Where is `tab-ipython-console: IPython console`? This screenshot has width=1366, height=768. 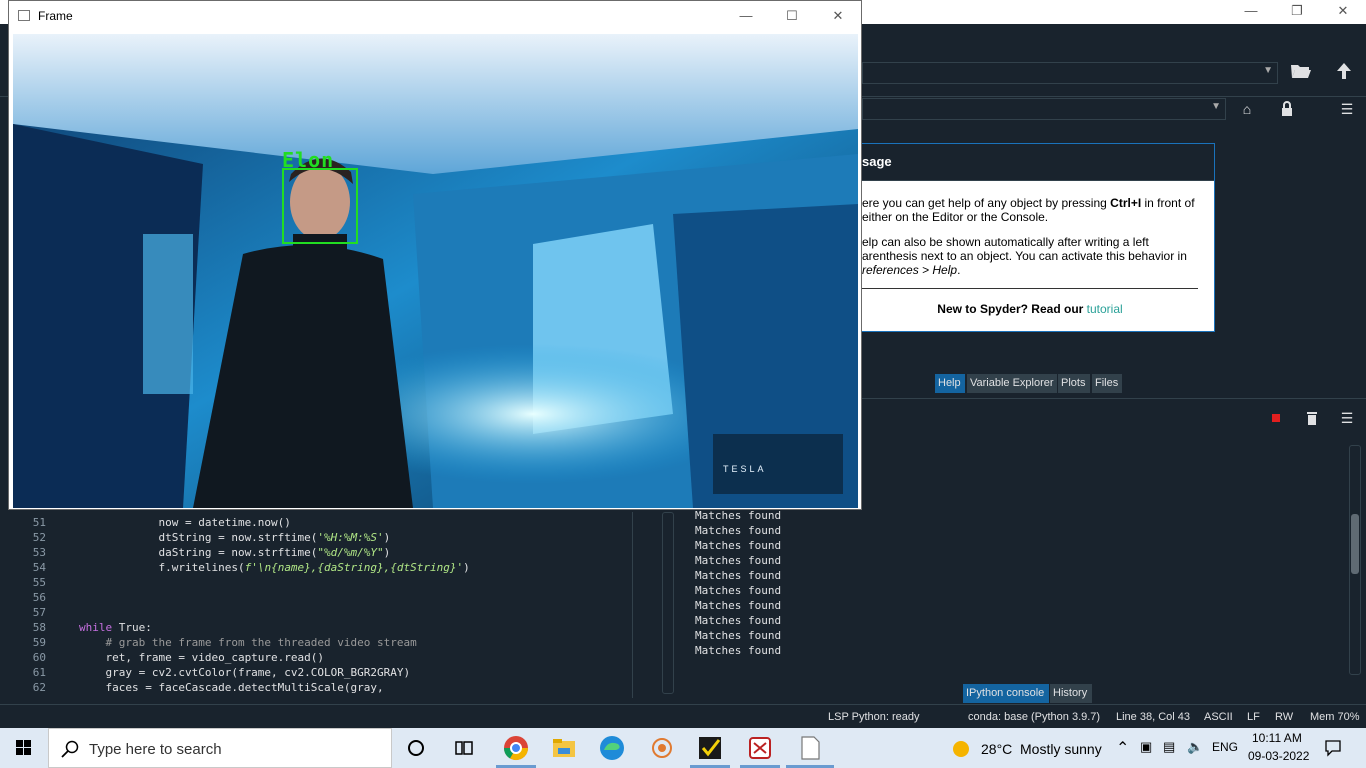 tab-ipython-console: IPython console is located at coordinates (1006, 693).